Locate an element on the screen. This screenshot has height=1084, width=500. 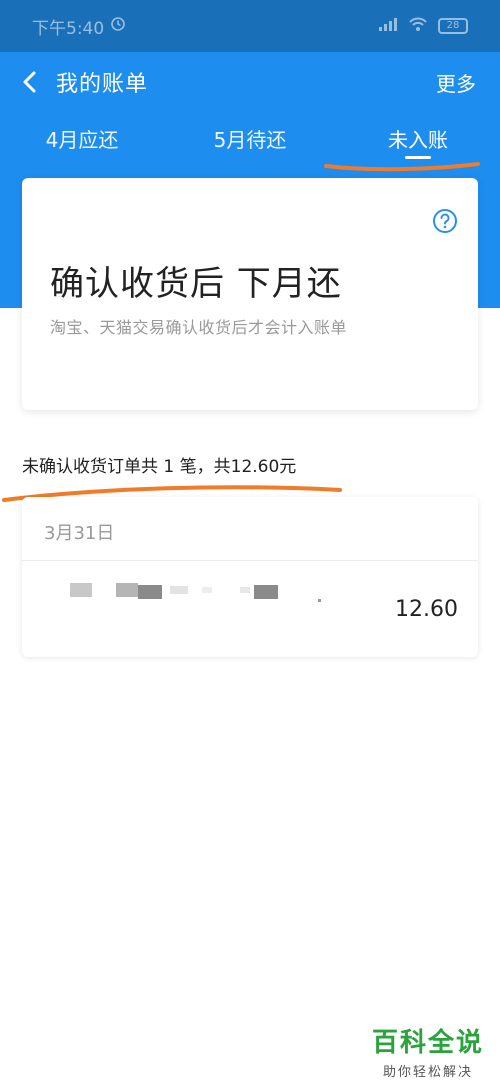
status-bar: 下午5:40 28 is located at coordinates (250, 26).